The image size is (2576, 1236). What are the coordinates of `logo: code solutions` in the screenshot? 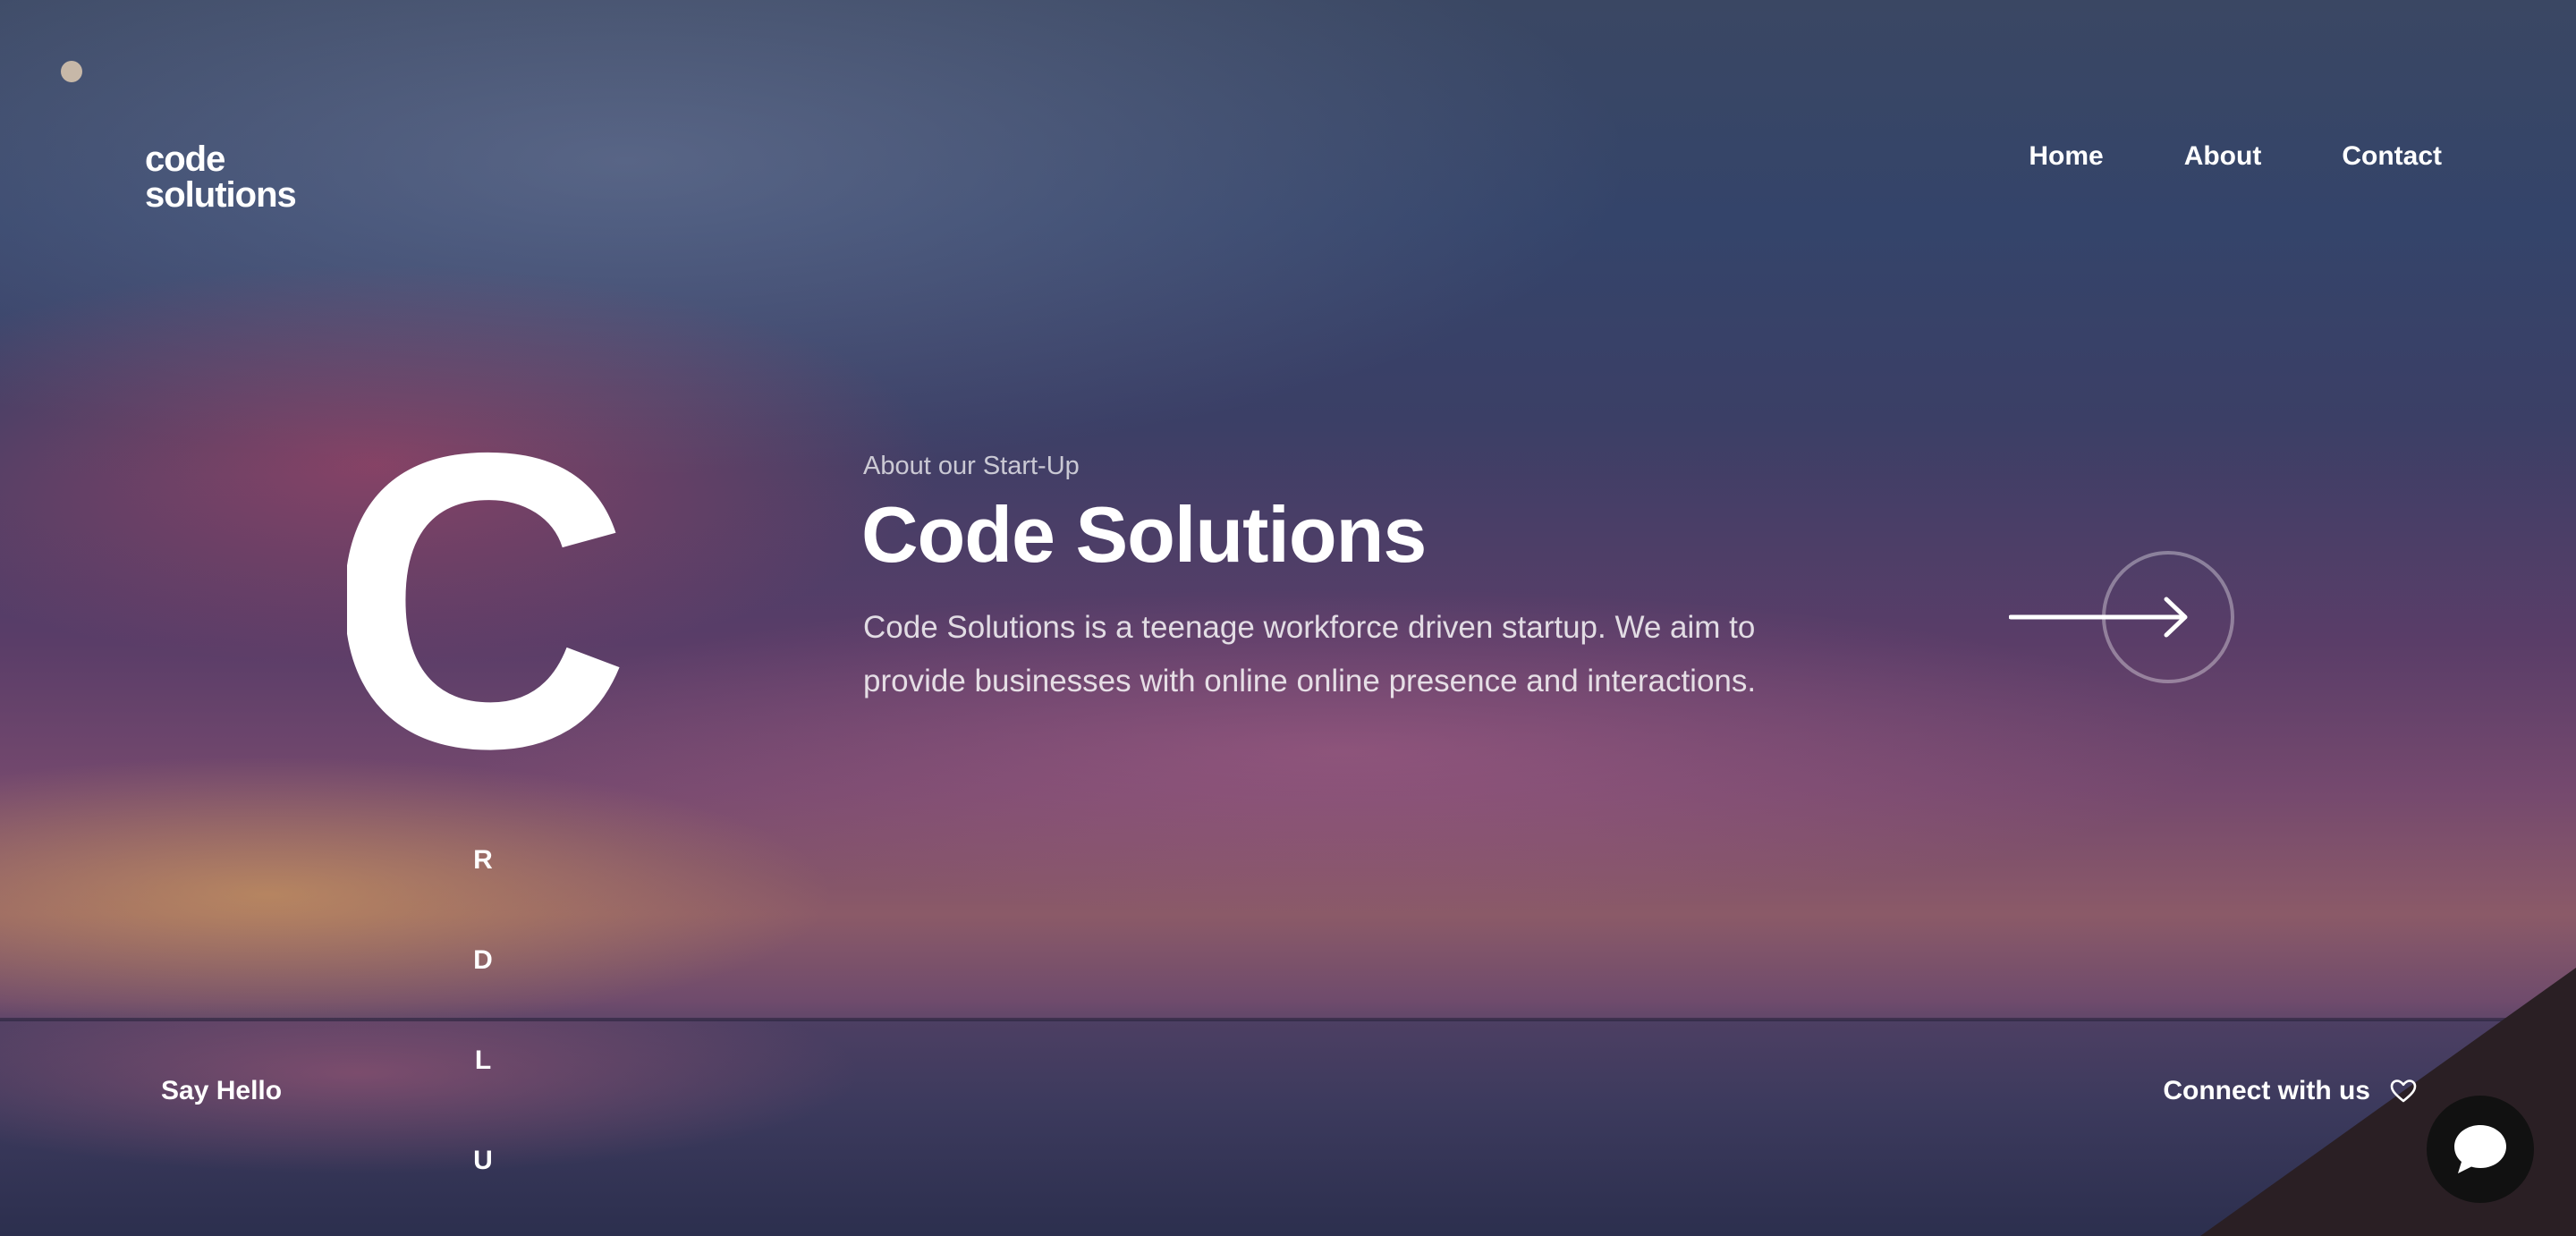 It's located at (221, 178).